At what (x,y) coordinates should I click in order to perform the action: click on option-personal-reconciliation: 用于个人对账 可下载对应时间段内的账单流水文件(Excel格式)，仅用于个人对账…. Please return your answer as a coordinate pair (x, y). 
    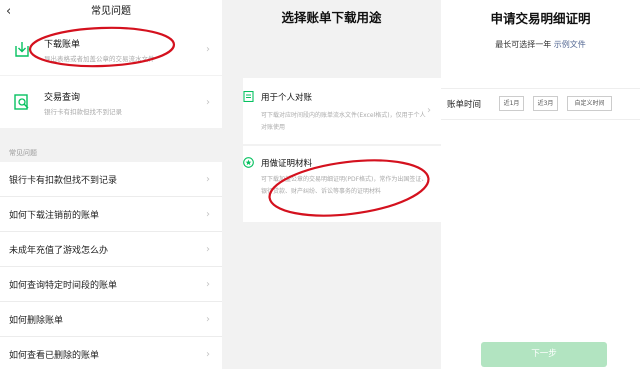
    Looking at the image, I should click on (342, 111).